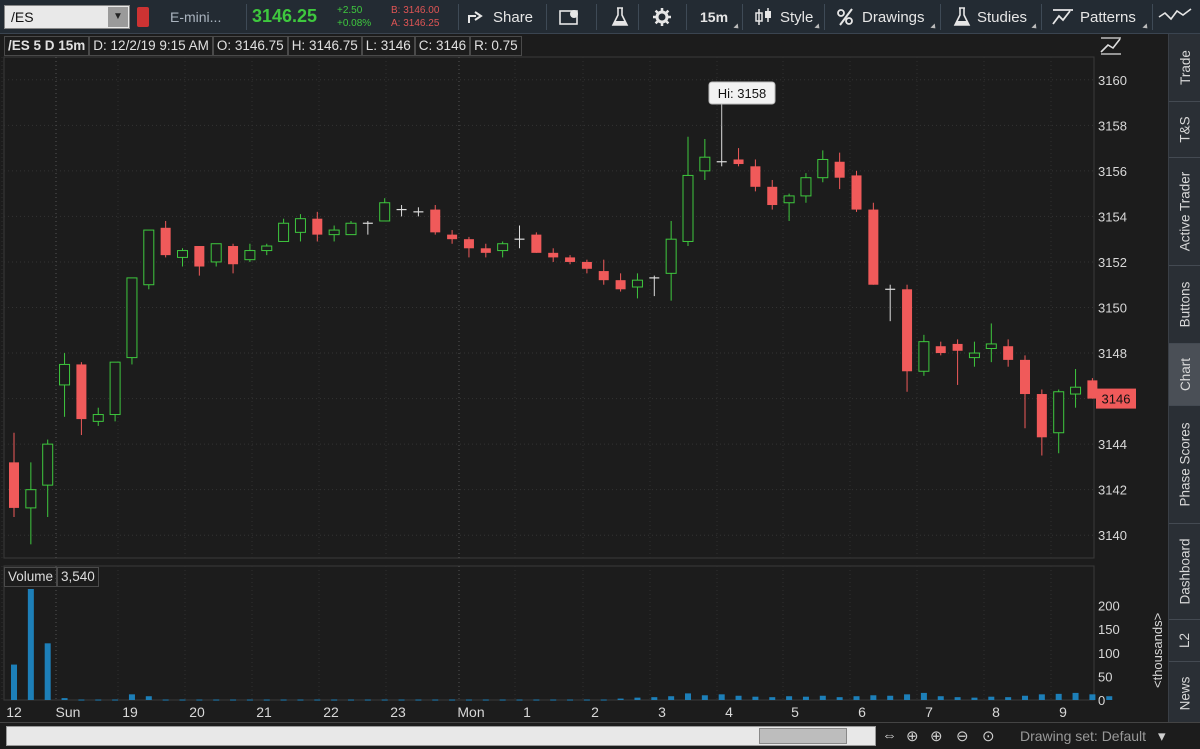  Describe the element at coordinates (1184, 130) in the screenshot. I see `tab-time-and-sales: T&S` at that location.